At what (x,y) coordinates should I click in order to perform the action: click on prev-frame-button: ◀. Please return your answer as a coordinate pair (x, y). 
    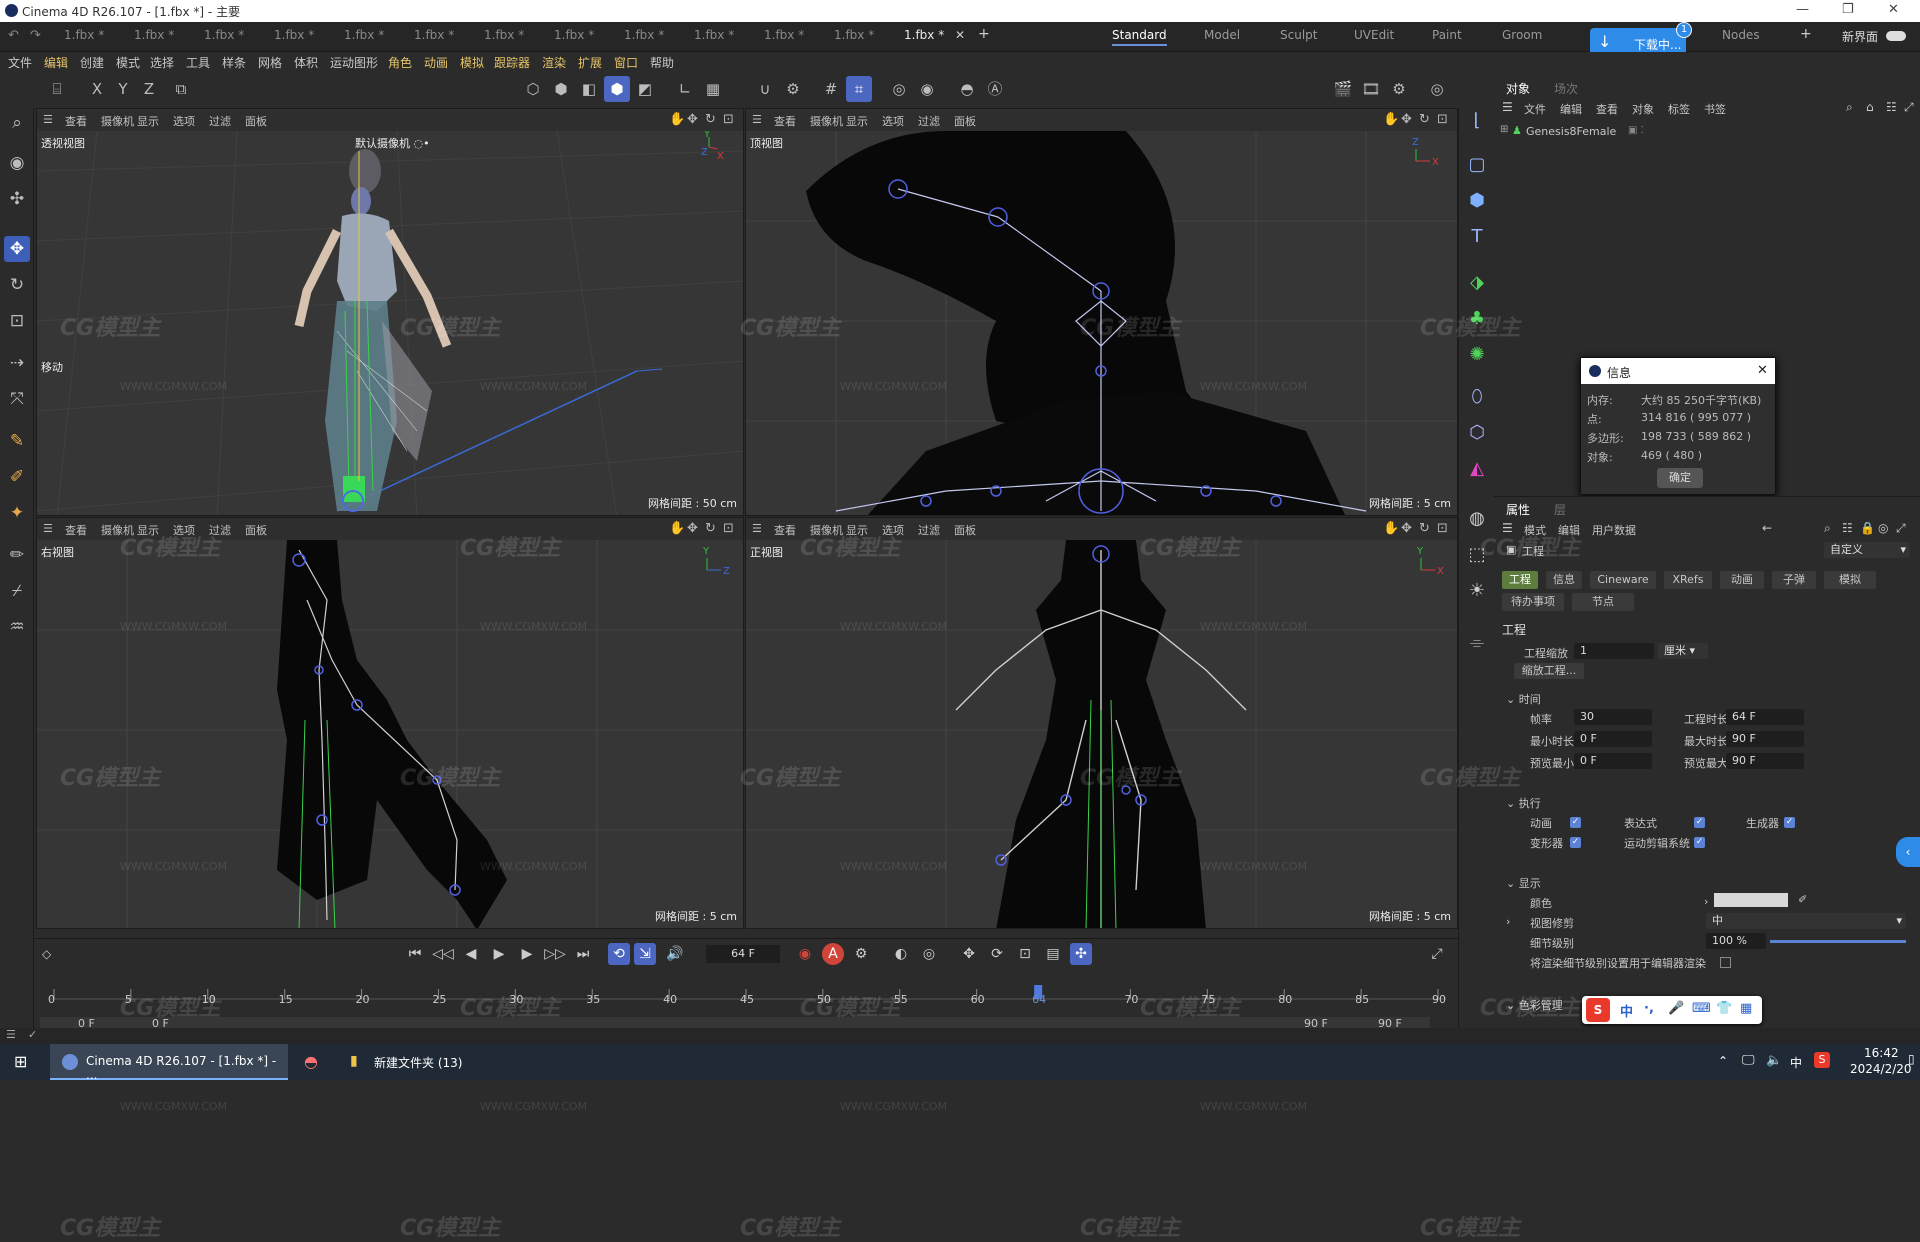
    Looking at the image, I should click on (471, 954).